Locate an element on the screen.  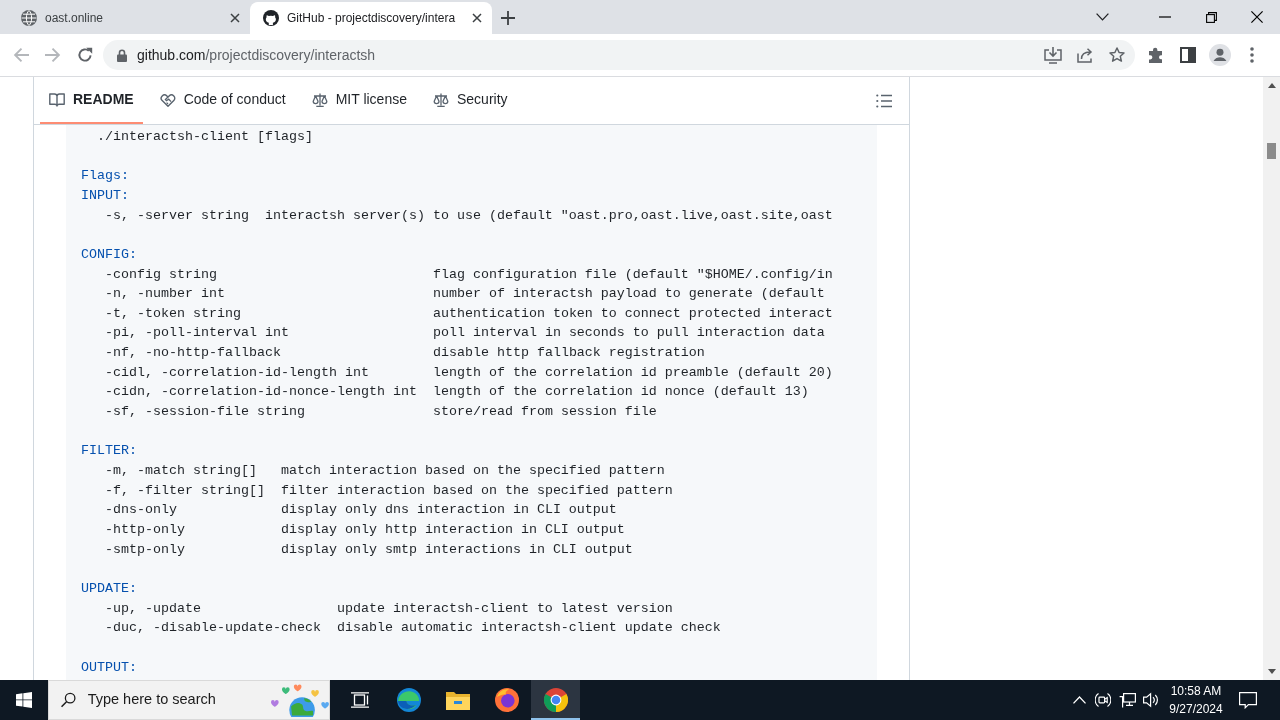
option-description-text: display only http interaction in CLI output is located at coordinates (452, 530).